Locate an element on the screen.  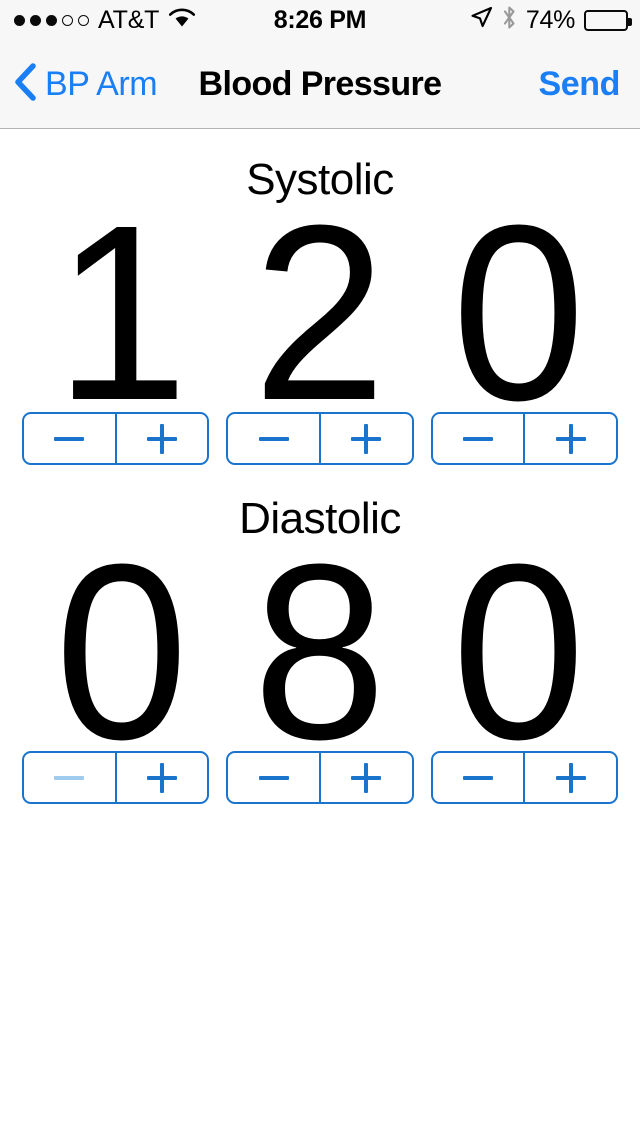
status-bar-right: 74% is located at coordinates (551, 20).